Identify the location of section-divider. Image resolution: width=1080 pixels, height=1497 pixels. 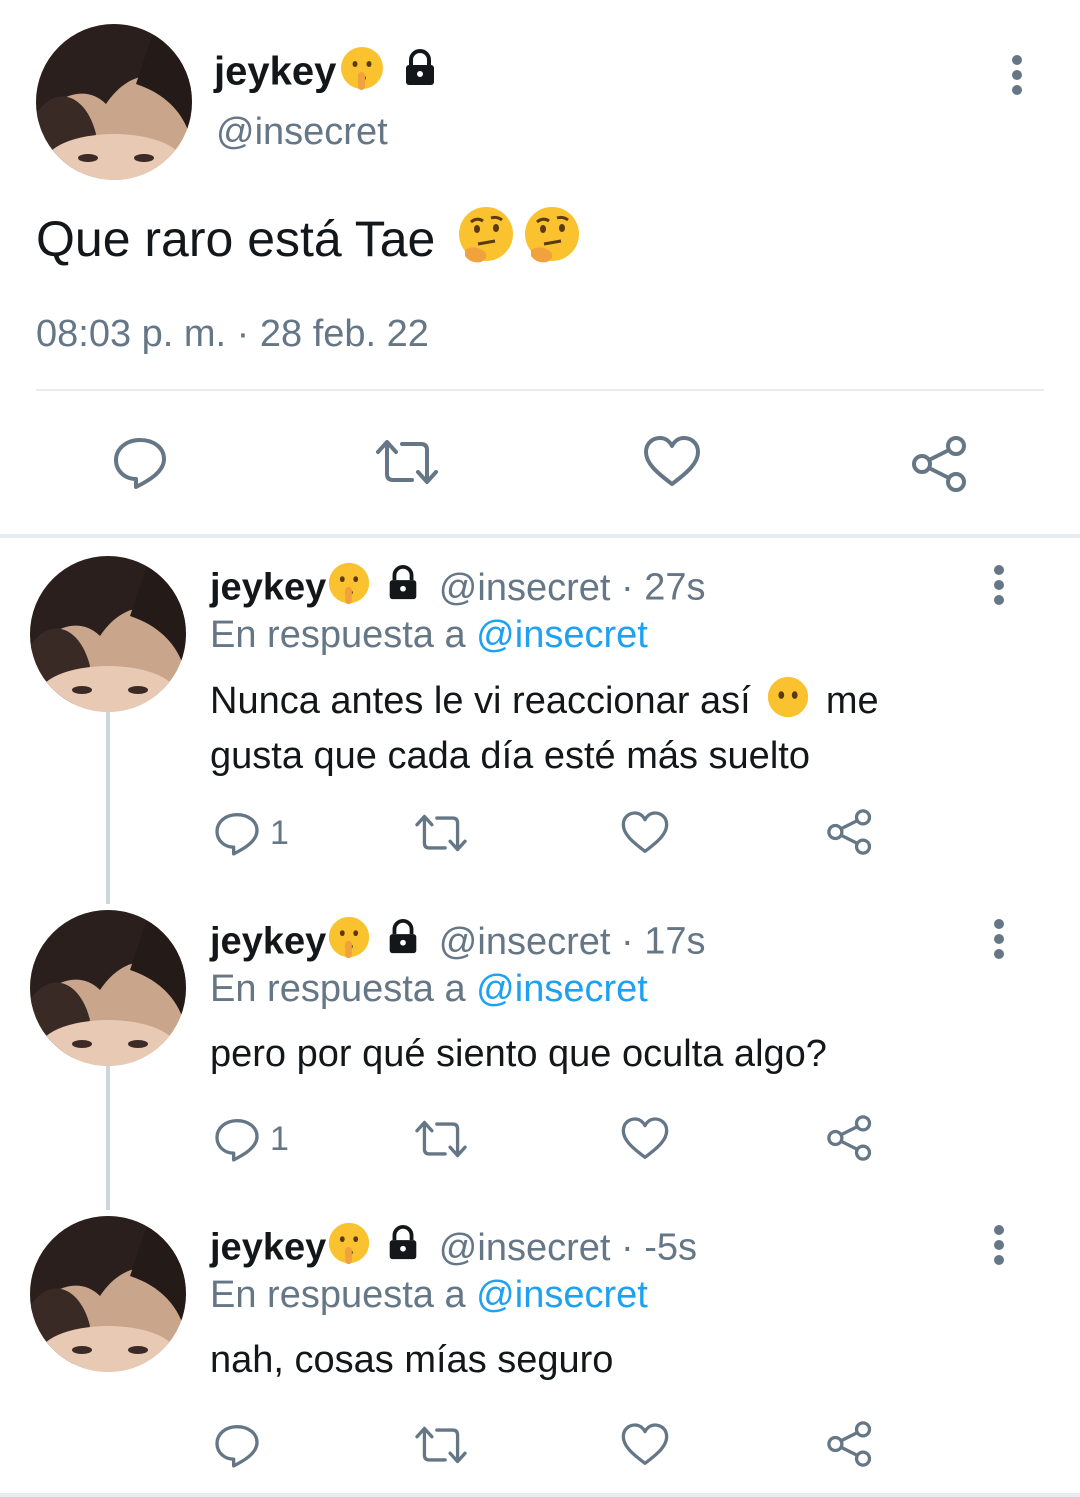
(540, 536).